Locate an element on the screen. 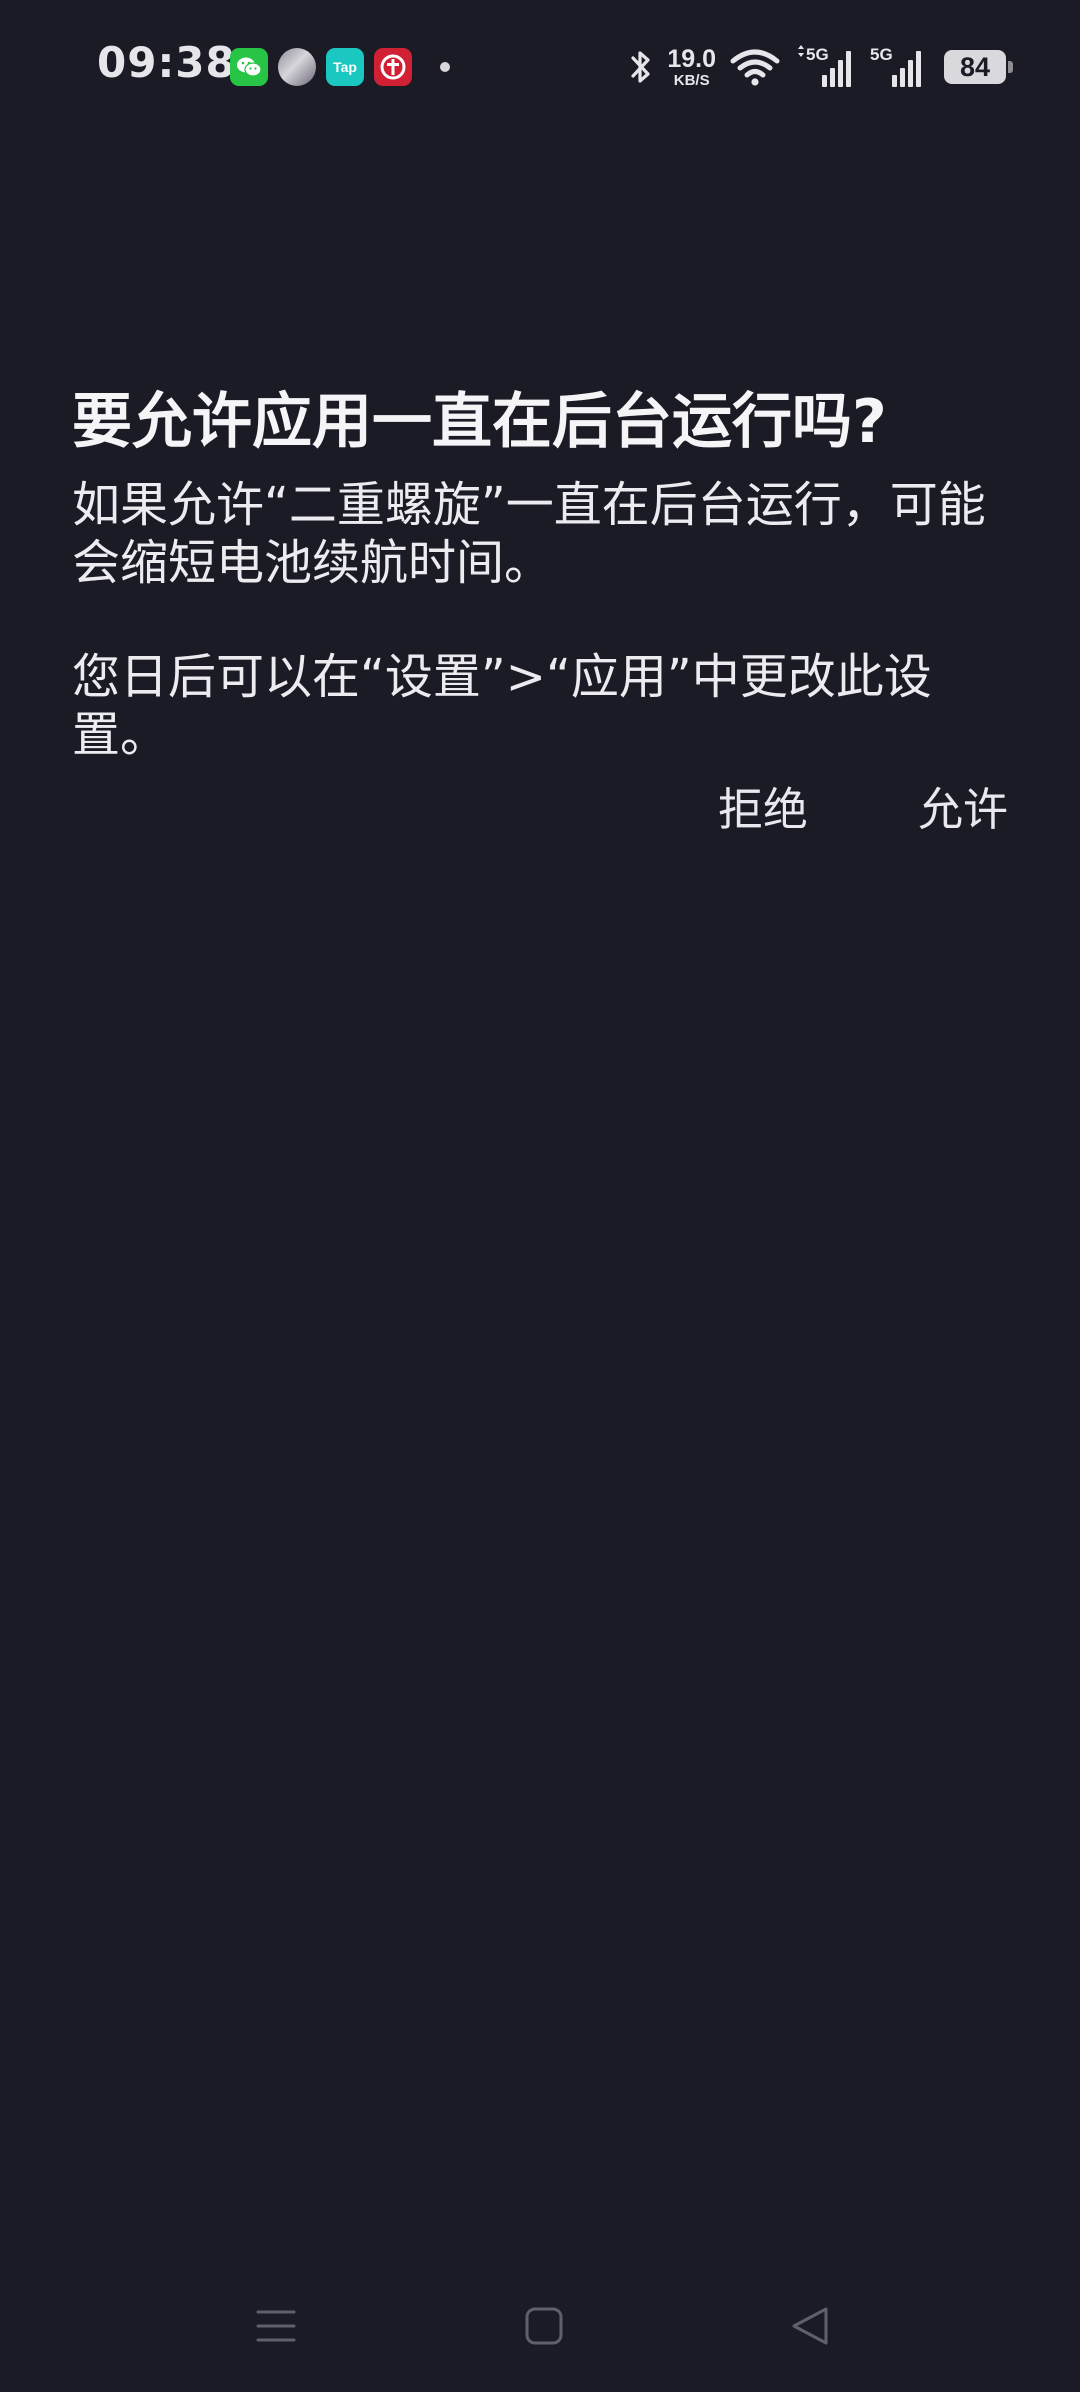 The image size is (1080, 2392). back-button is located at coordinates (810, 2326).